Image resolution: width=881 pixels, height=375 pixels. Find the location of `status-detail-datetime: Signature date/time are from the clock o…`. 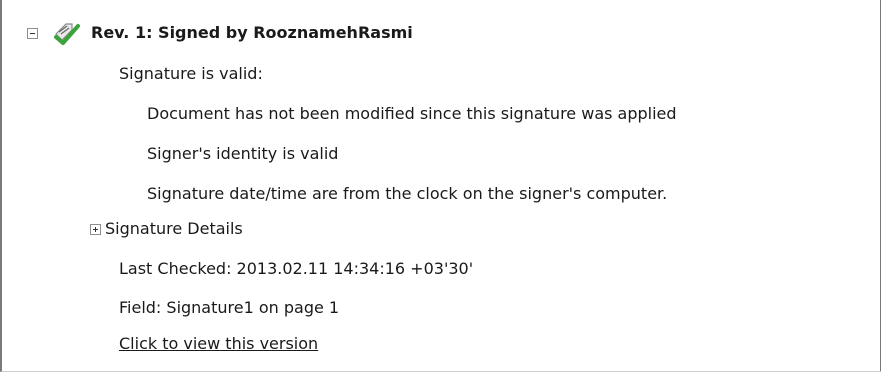

status-detail-datetime: Signature date/time are from the clock o… is located at coordinates (407, 193).